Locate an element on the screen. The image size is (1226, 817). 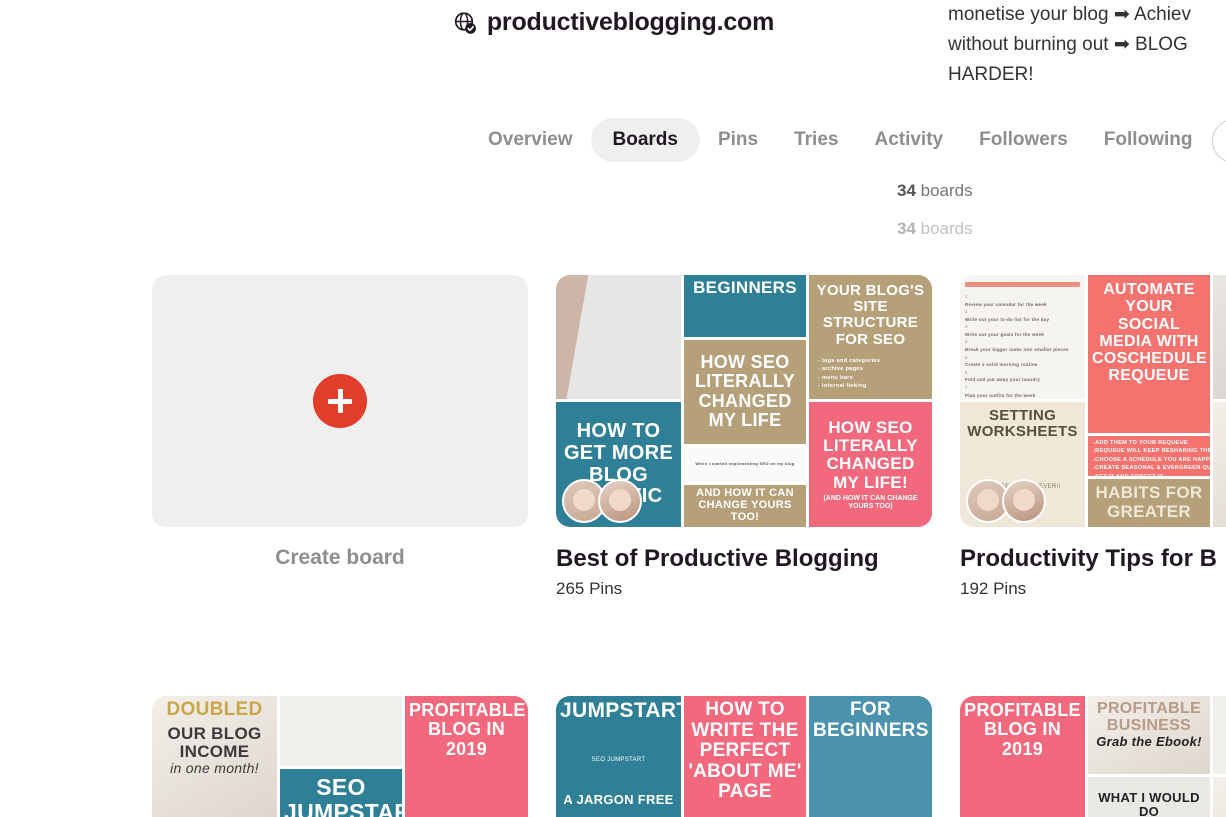
collage-cell: BEGINNERS is located at coordinates (745, 306).